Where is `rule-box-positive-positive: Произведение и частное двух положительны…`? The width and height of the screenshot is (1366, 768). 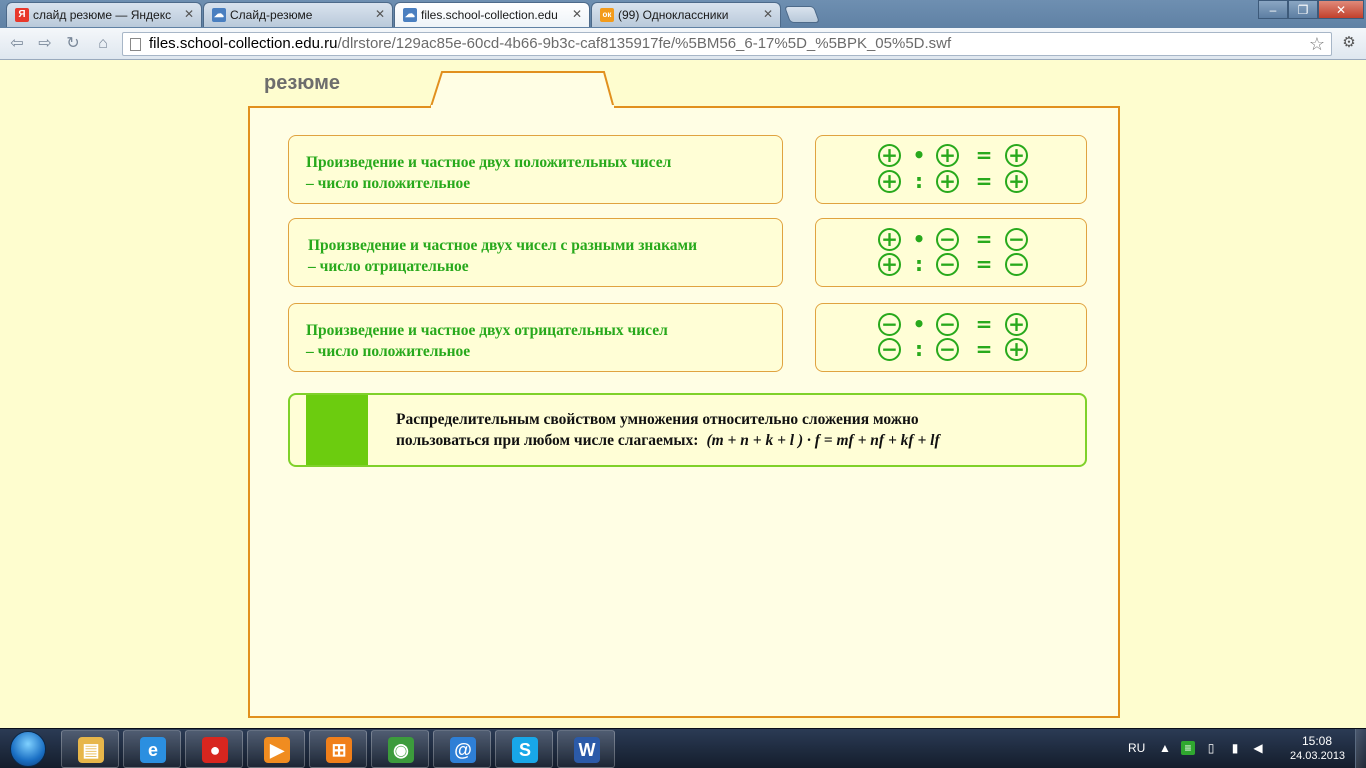 rule-box-positive-positive: Произведение и частное двух положительны… is located at coordinates (535, 169).